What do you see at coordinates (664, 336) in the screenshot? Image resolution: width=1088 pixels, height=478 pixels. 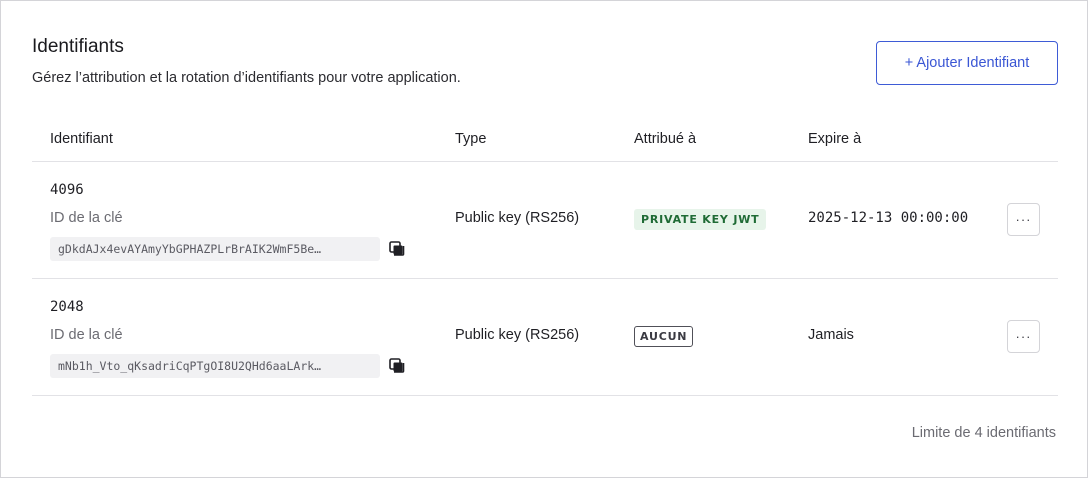 I see `assigned-badge: AUCUN` at bounding box center [664, 336].